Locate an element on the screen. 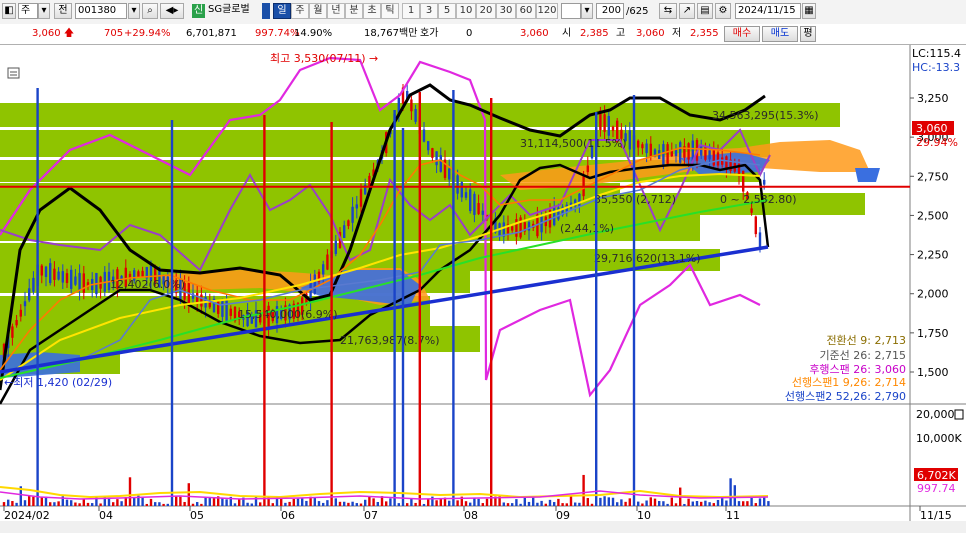 The height and width of the screenshot is (533, 966). date-tick: 11 is located at coordinates (733, 515).